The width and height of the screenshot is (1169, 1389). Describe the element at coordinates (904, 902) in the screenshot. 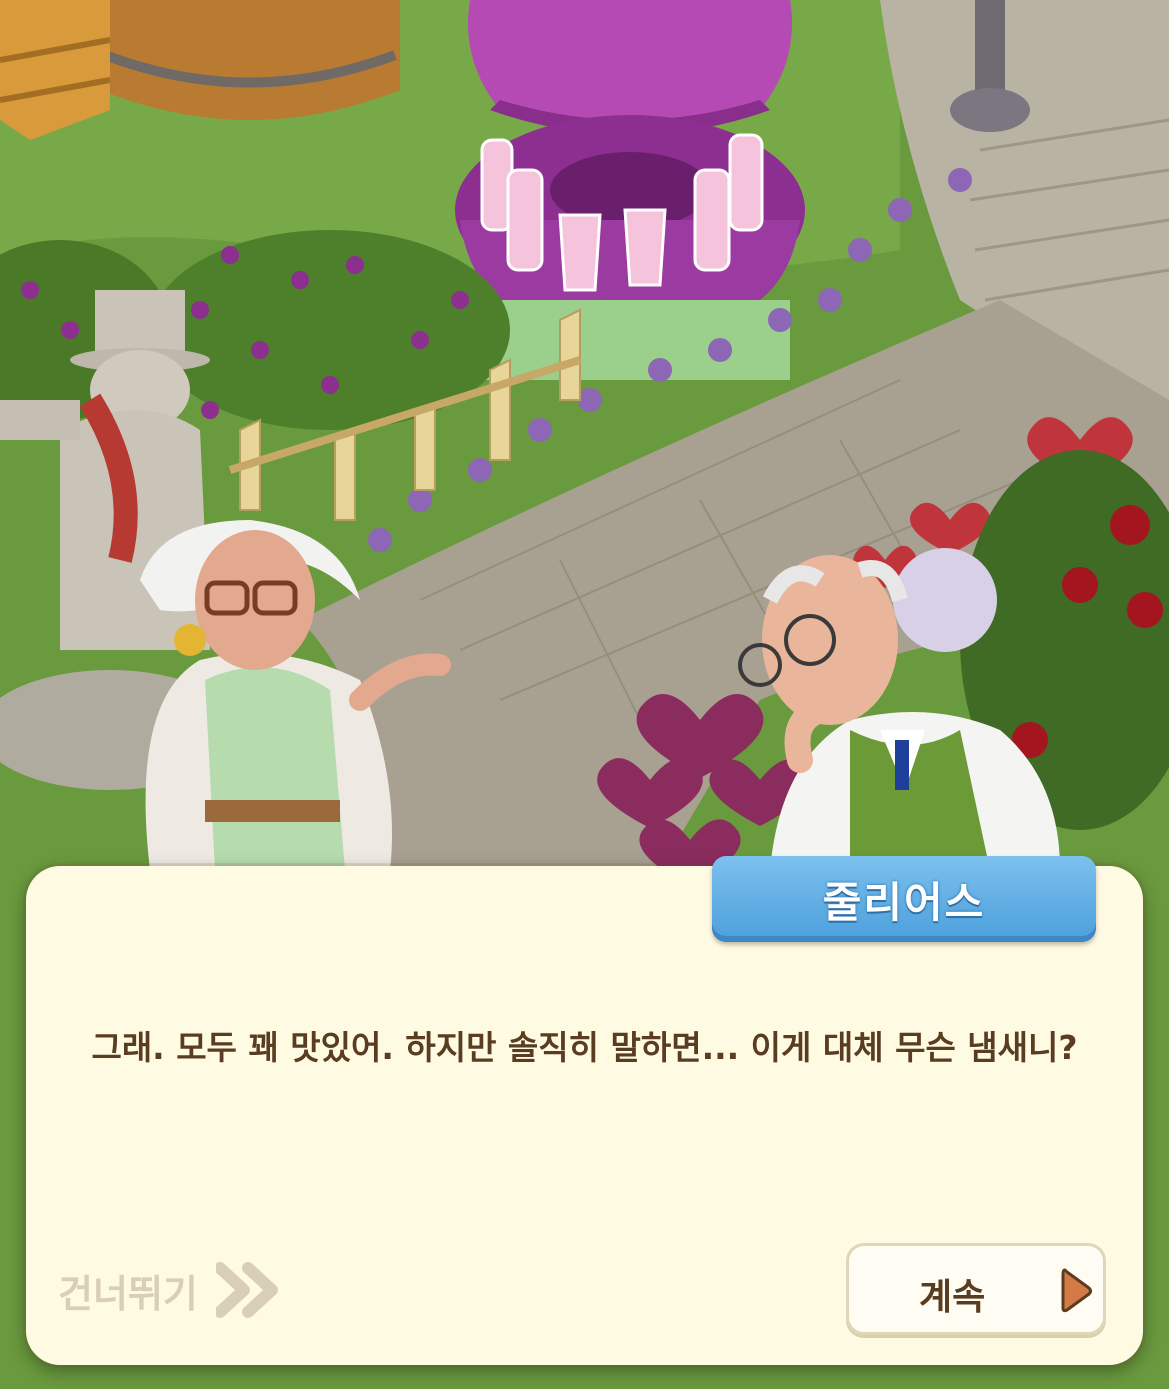

I see `speaker-name: 줄리어스` at that location.